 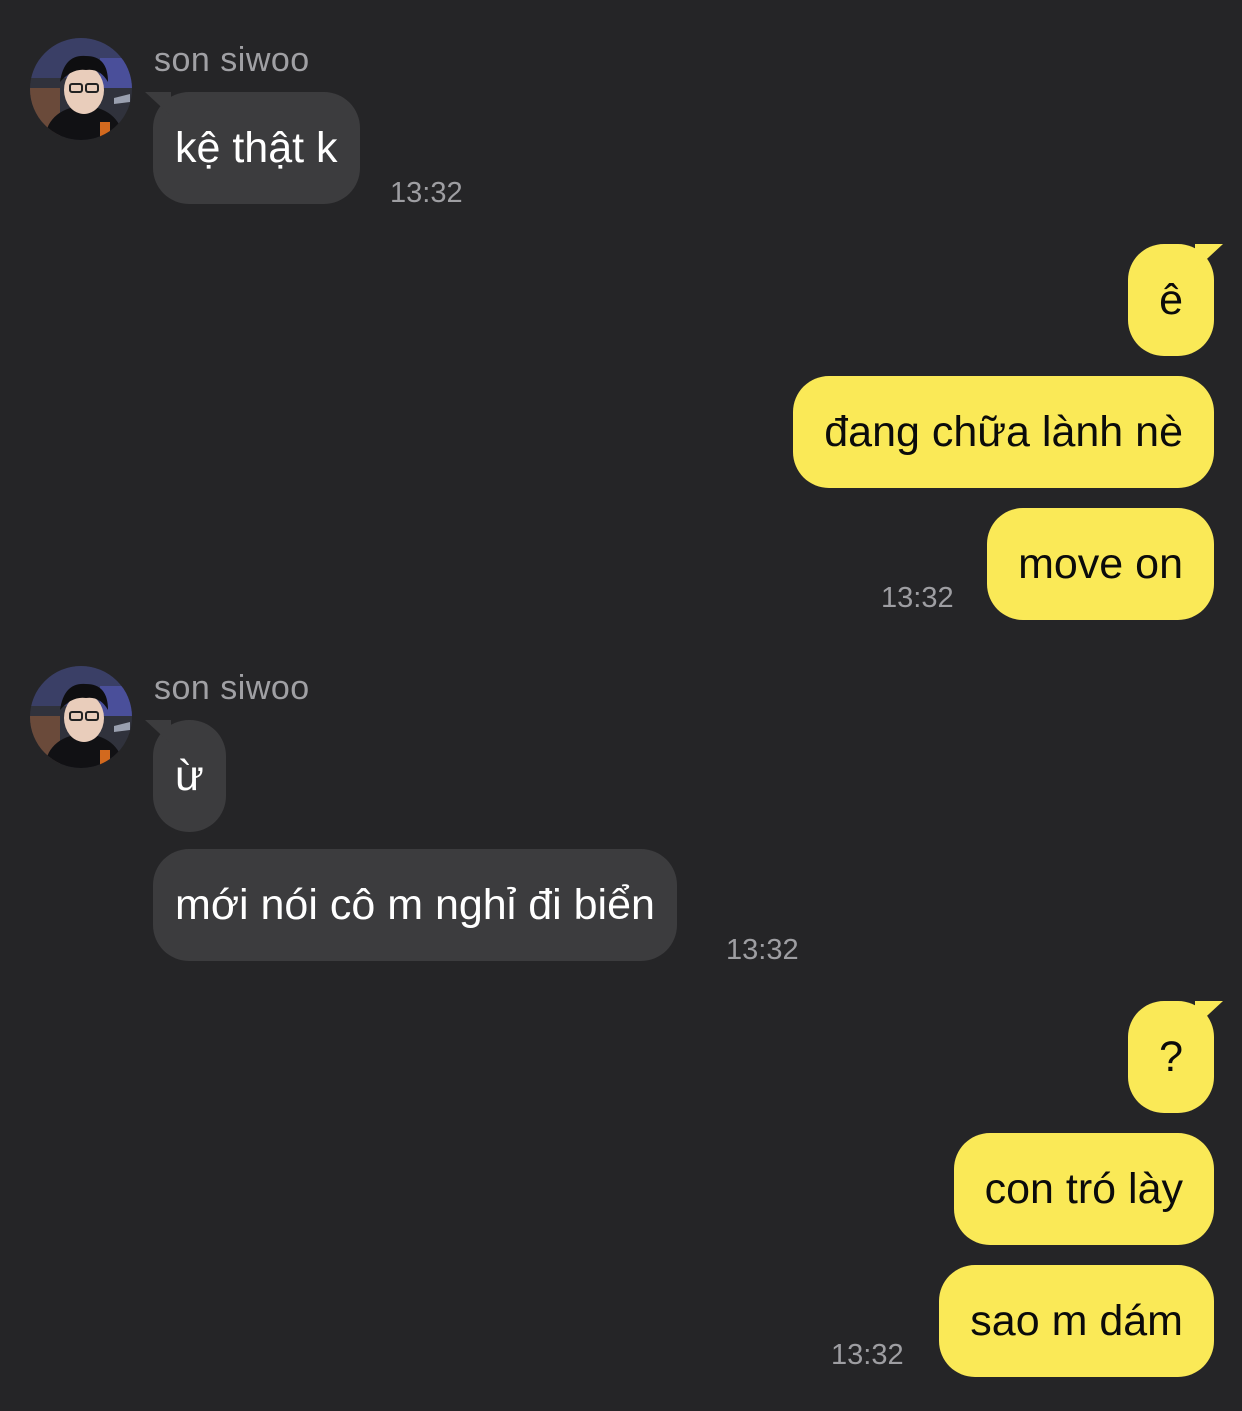 What do you see at coordinates (189, 776) in the screenshot?
I see `message-bubble: ừ` at bounding box center [189, 776].